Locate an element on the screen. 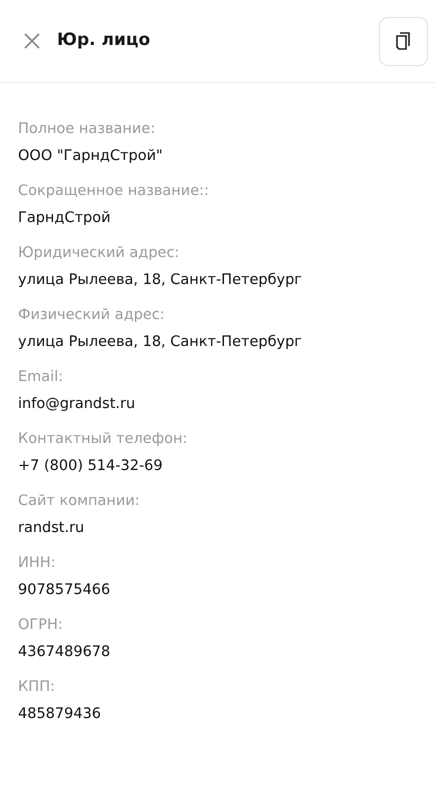 This screenshot has height=794, width=435. field-label: КПП: is located at coordinates (37, 687).